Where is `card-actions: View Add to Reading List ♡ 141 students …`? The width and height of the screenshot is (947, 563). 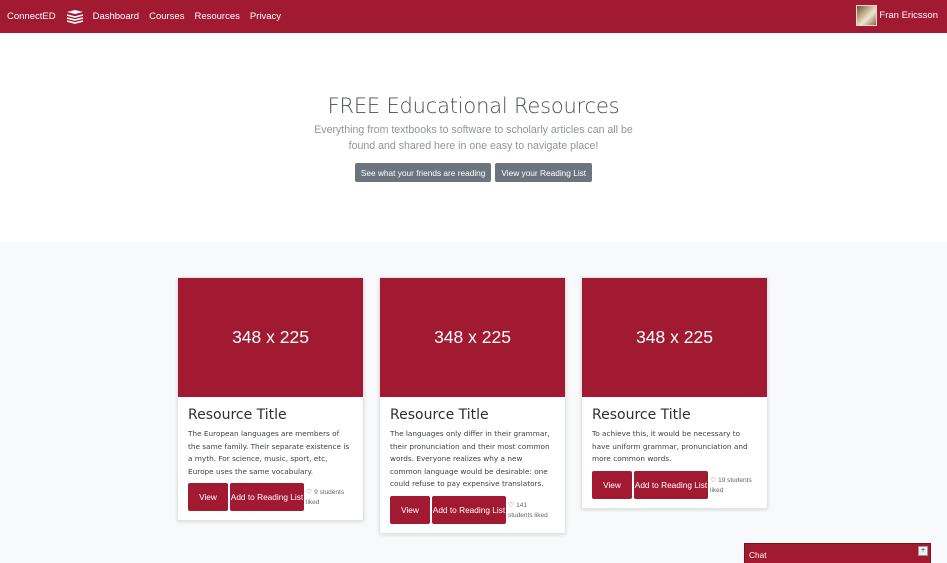 card-actions: View Add to Reading List ♡ 141 students … is located at coordinates (472, 509).